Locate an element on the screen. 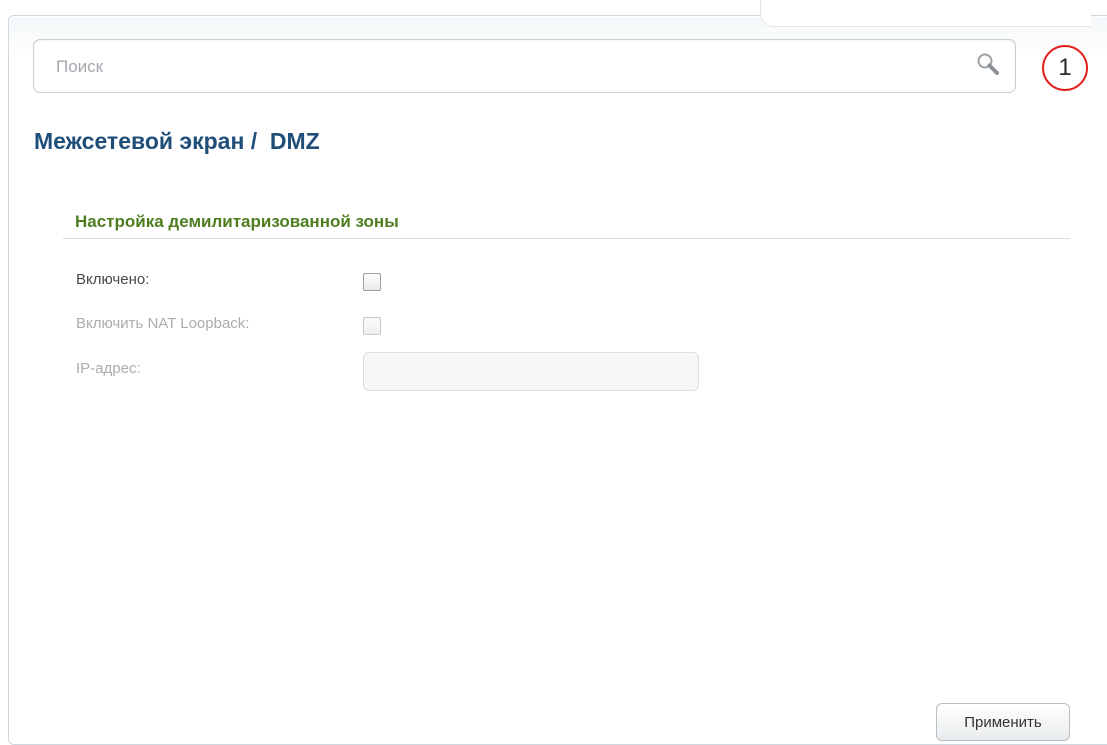 The width and height of the screenshot is (1107, 745). search-box is located at coordinates (524, 66).